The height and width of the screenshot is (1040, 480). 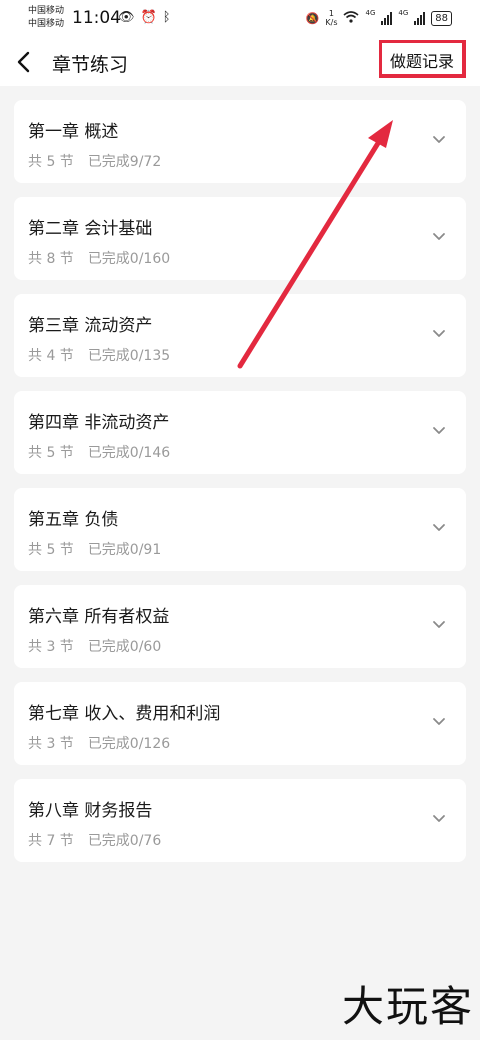 What do you see at coordinates (90, 811) in the screenshot?
I see `chapter-title: 第八章 财务报告` at bounding box center [90, 811].